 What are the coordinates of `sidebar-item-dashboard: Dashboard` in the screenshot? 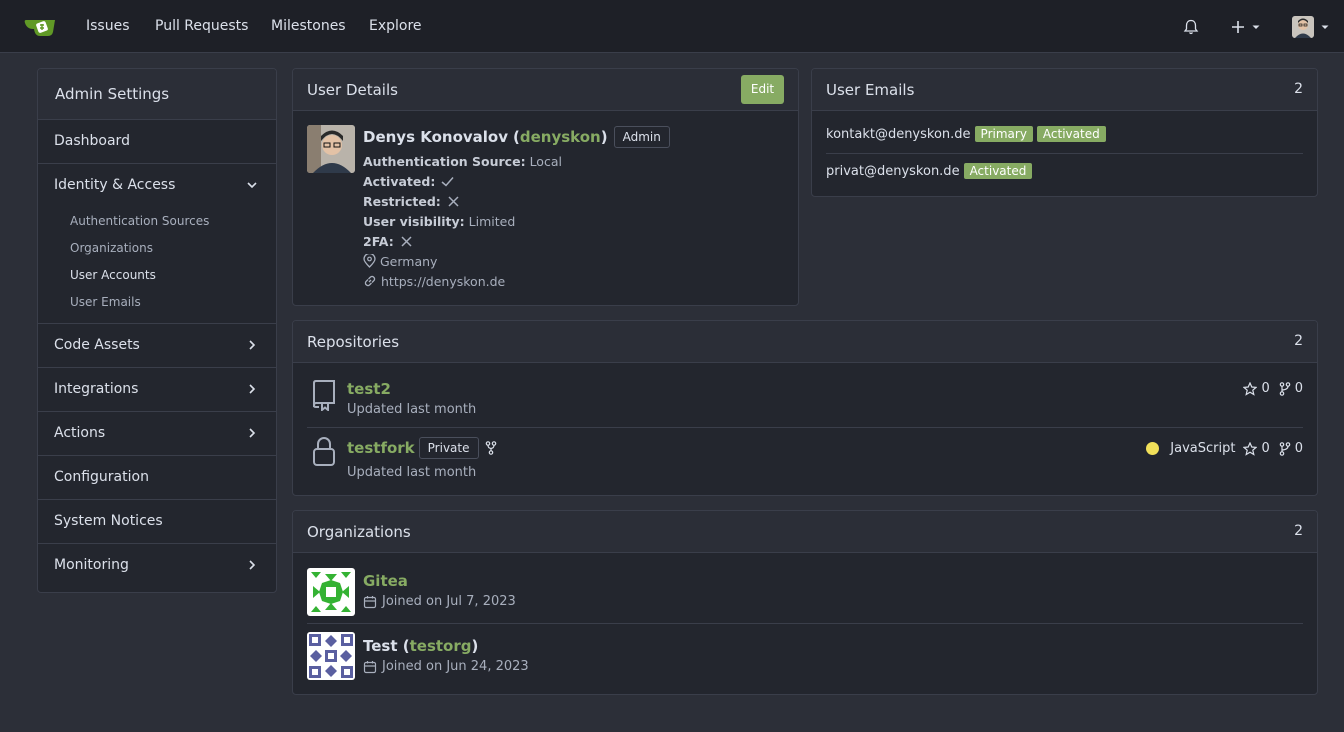 It's located at (157, 142).